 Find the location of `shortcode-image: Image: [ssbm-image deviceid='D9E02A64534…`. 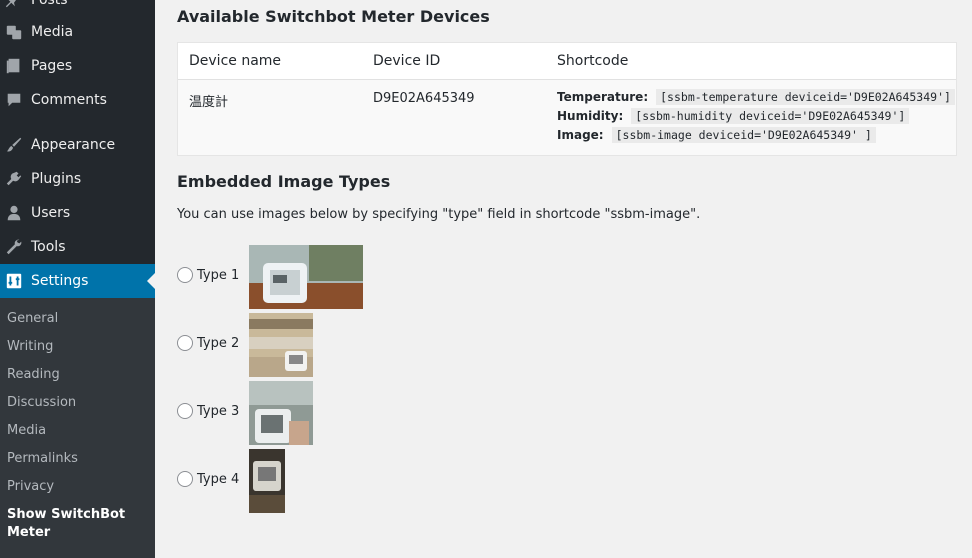

shortcode-image: Image: [ssbm-image deviceid='D9E02A64534… is located at coordinates (716, 135).